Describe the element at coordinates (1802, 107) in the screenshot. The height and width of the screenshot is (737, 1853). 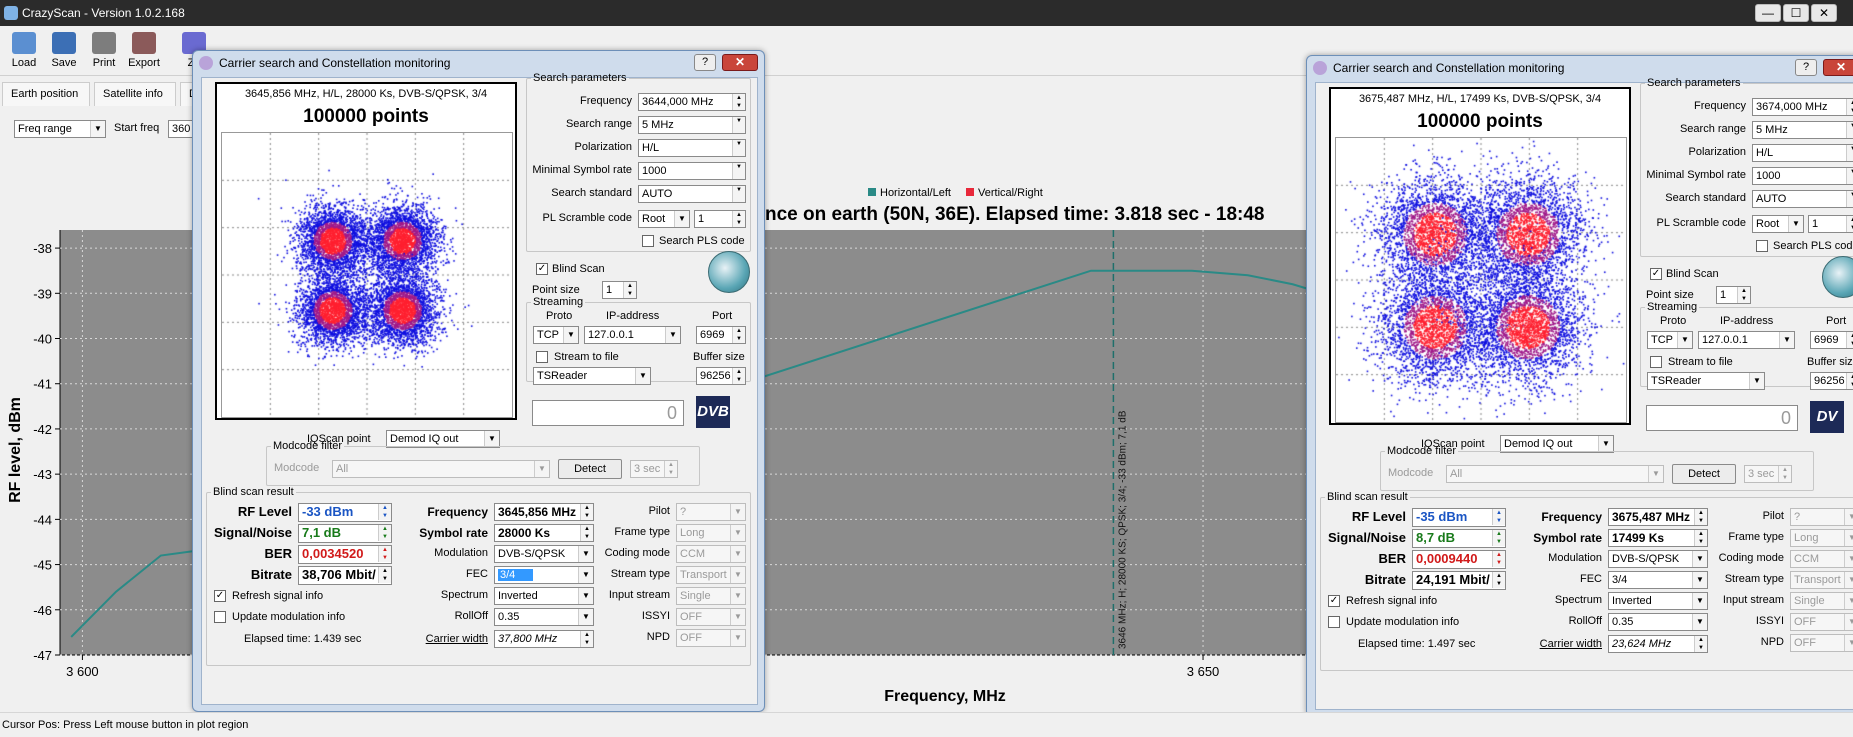
I see `frequency-field: 3674,000 MHz ▲▼` at that location.